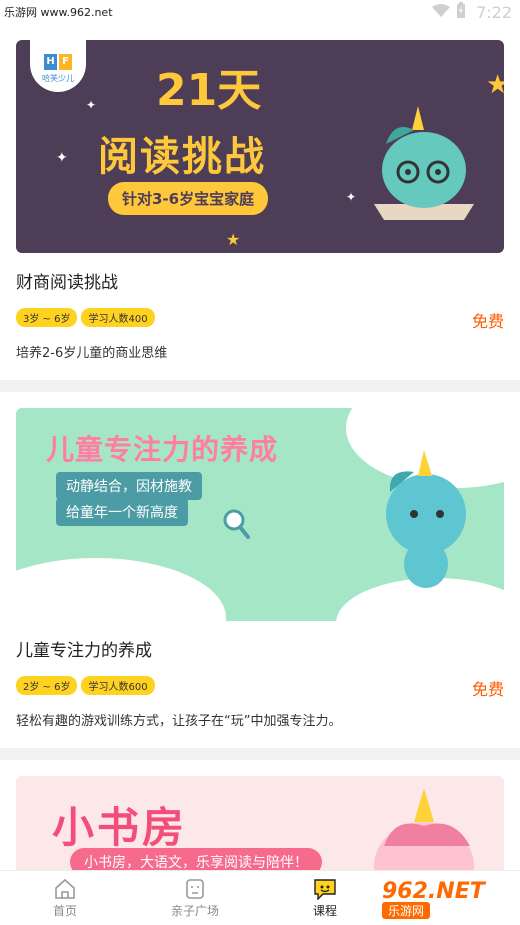 This screenshot has width=520, height=925. Describe the element at coordinates (406, 910) in the screenshot. I see `watermark-small: 乐游网` at that location.